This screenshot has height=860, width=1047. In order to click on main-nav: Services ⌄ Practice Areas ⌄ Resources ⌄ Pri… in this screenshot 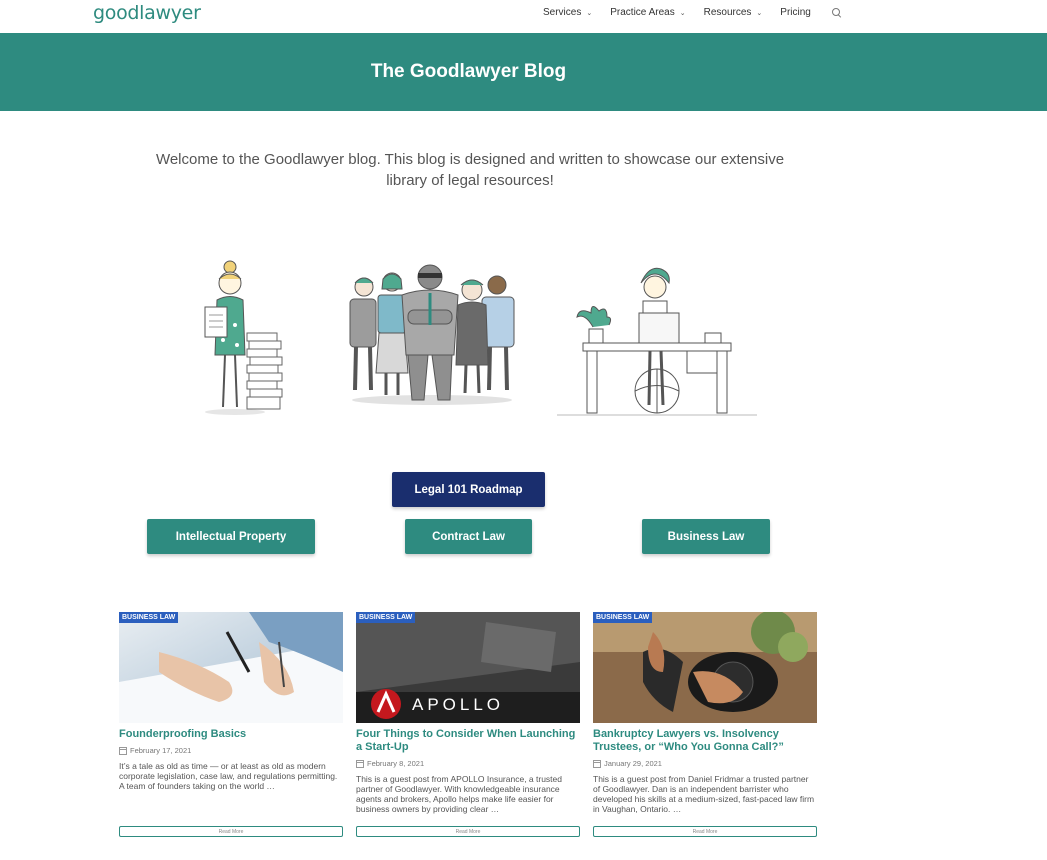, I will do `click(692, 12)`.